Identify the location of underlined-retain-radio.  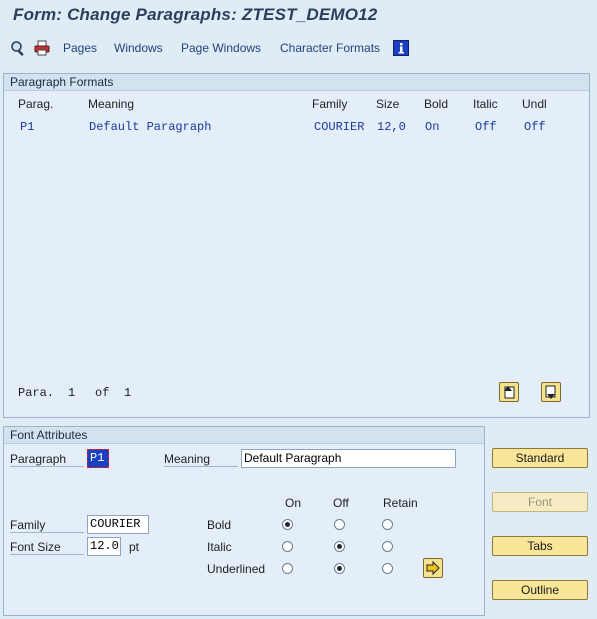
(387, 568).